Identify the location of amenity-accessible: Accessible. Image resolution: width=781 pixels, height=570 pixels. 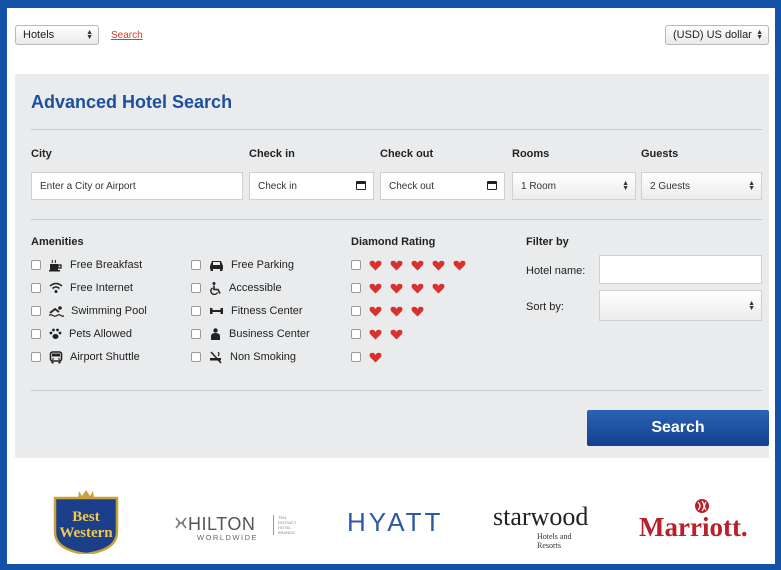
(236, 288).